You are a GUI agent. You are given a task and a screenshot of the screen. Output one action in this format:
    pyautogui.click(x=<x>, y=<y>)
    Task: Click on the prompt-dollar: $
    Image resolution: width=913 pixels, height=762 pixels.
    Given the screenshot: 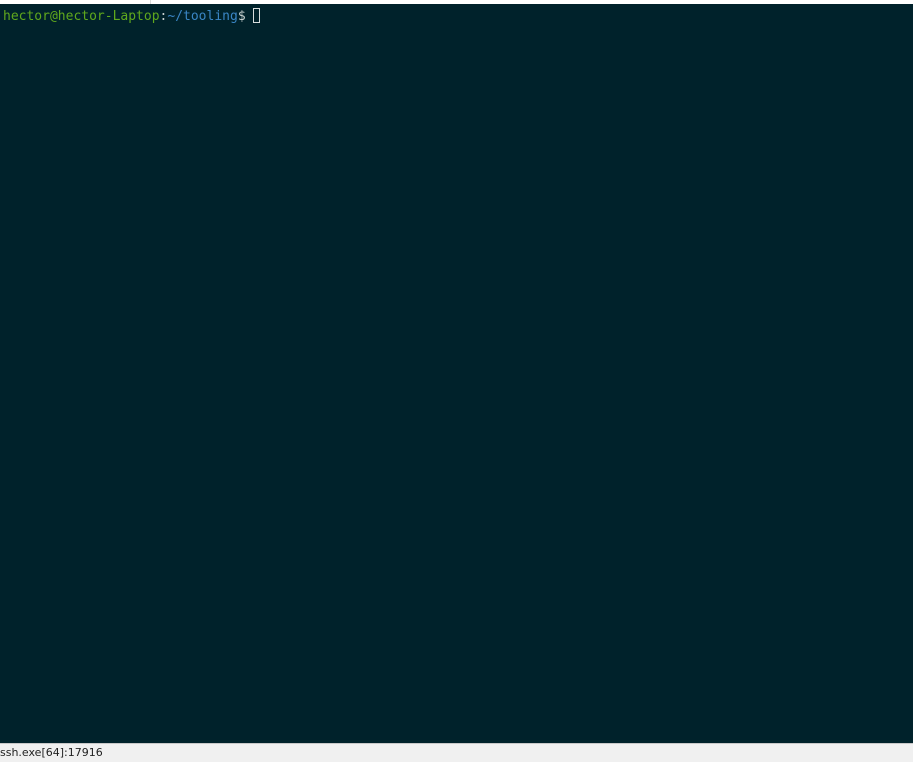 What is the action you would take?
    pyautogui.click(x=245, y=16)
    